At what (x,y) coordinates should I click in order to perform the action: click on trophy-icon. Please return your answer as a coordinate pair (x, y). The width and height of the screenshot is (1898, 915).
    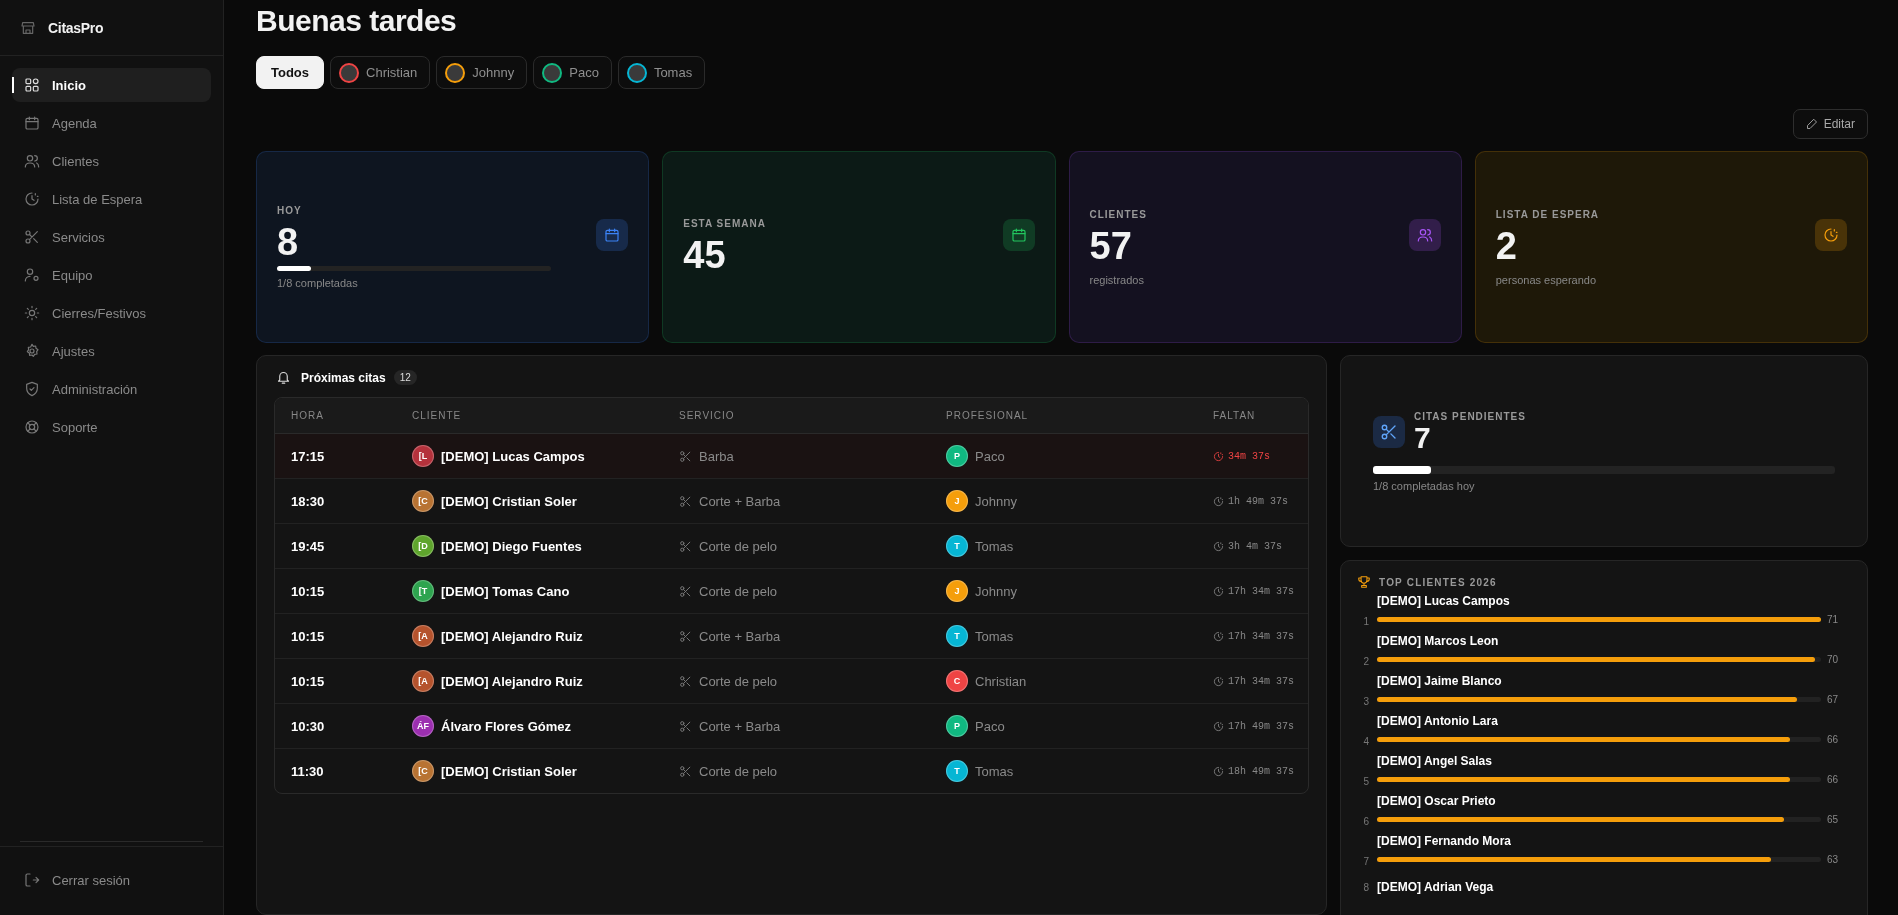
    Looking at the image, I should click on (1364, 582).